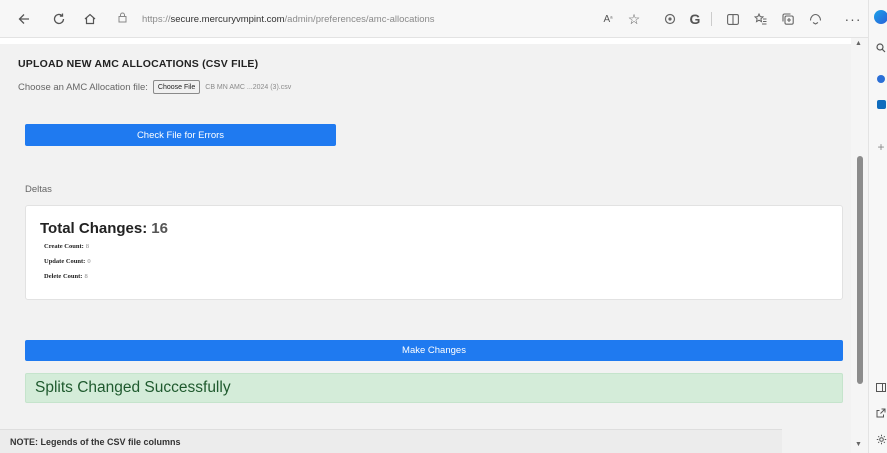  I want to click on add-sidebar-app-icon: +, so click(880, 147).